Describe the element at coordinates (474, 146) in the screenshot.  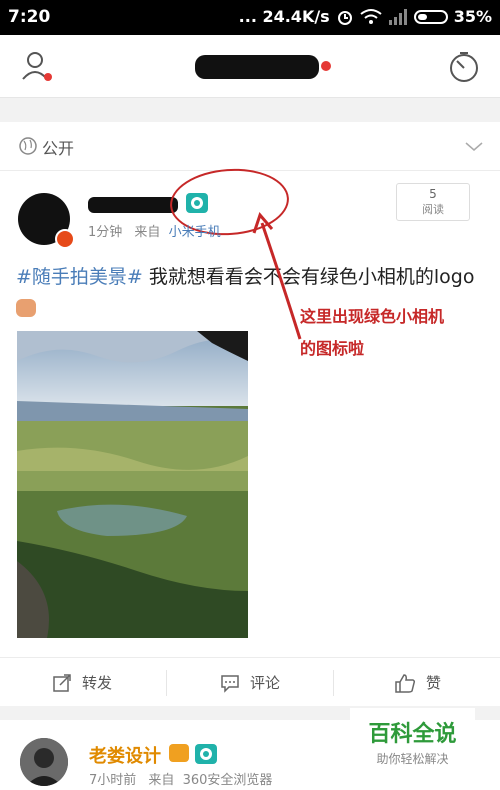
I see `chevron-down-icon` at that location.